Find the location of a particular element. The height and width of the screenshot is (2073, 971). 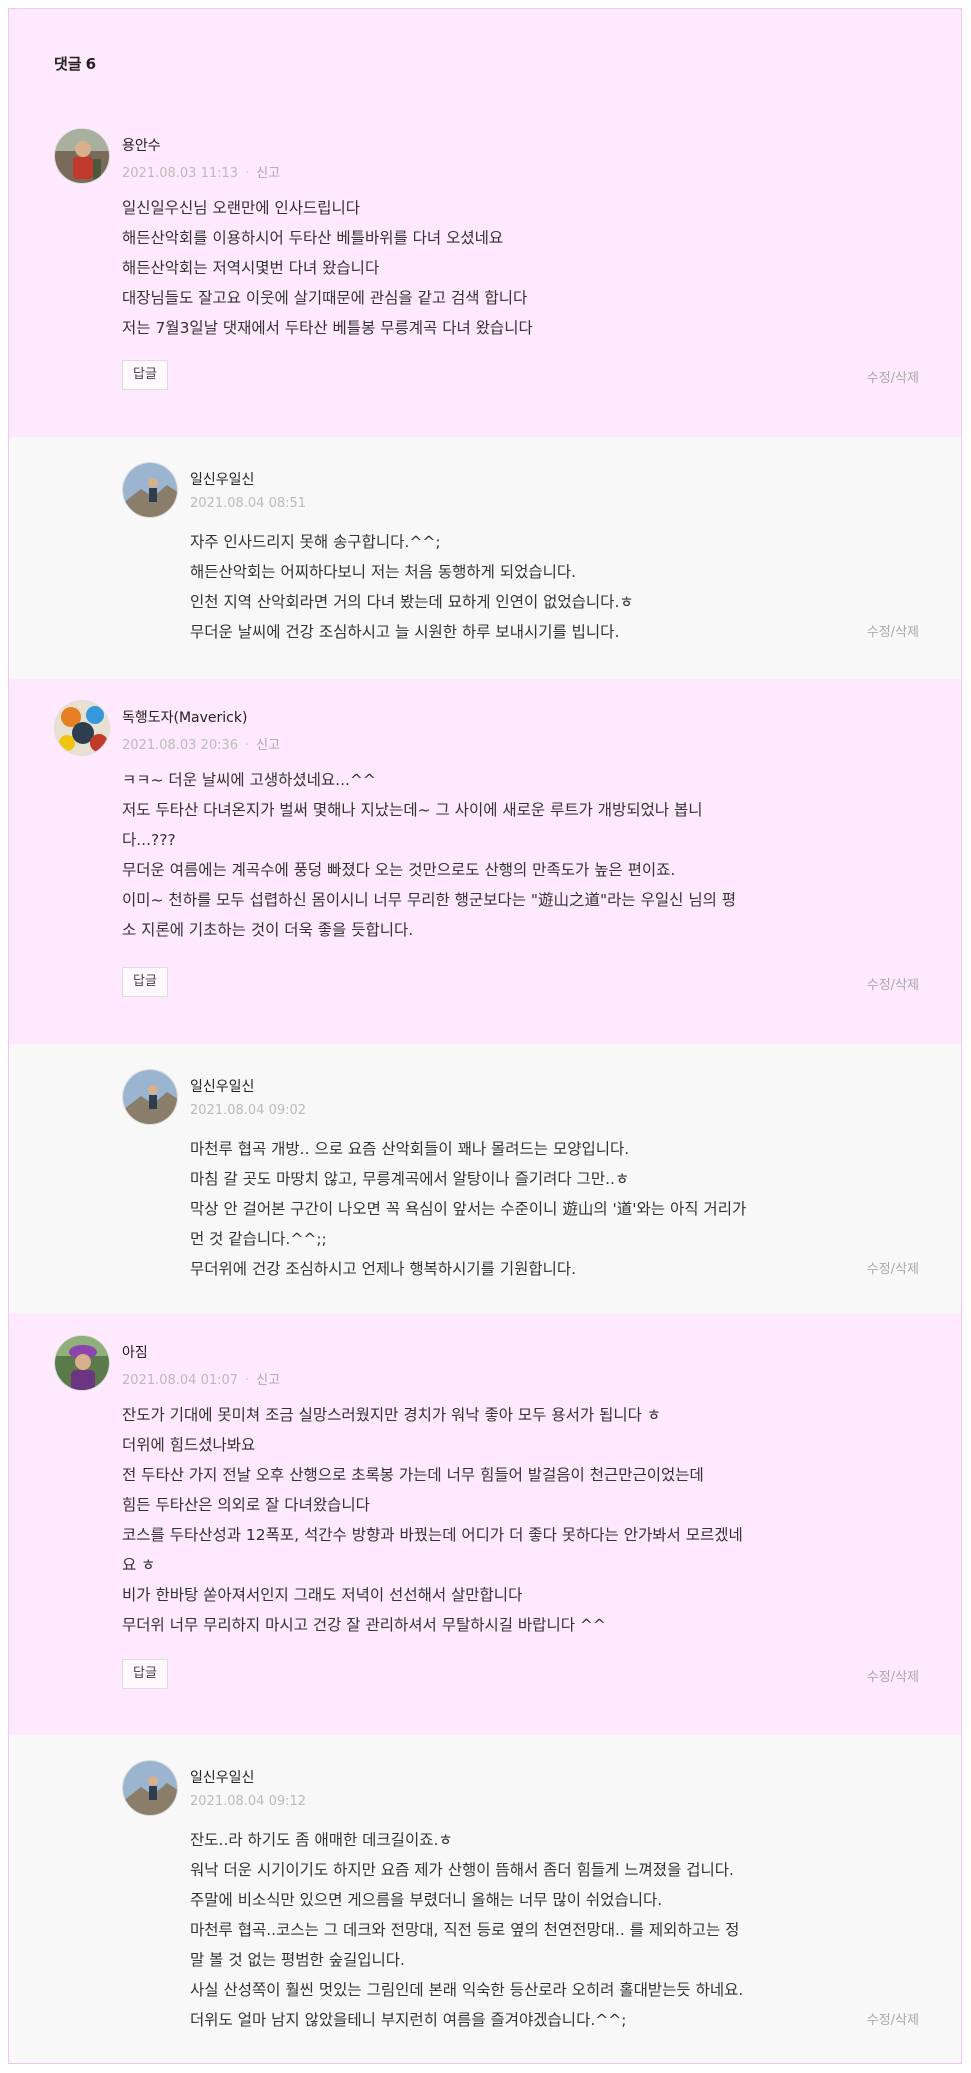

comment-line: 마침 갈 곳도 마땅치 않고, 무릉계곡에서 알탕이나 즐기려다 그만..ㅎ is located at coordinates (410, 1179).